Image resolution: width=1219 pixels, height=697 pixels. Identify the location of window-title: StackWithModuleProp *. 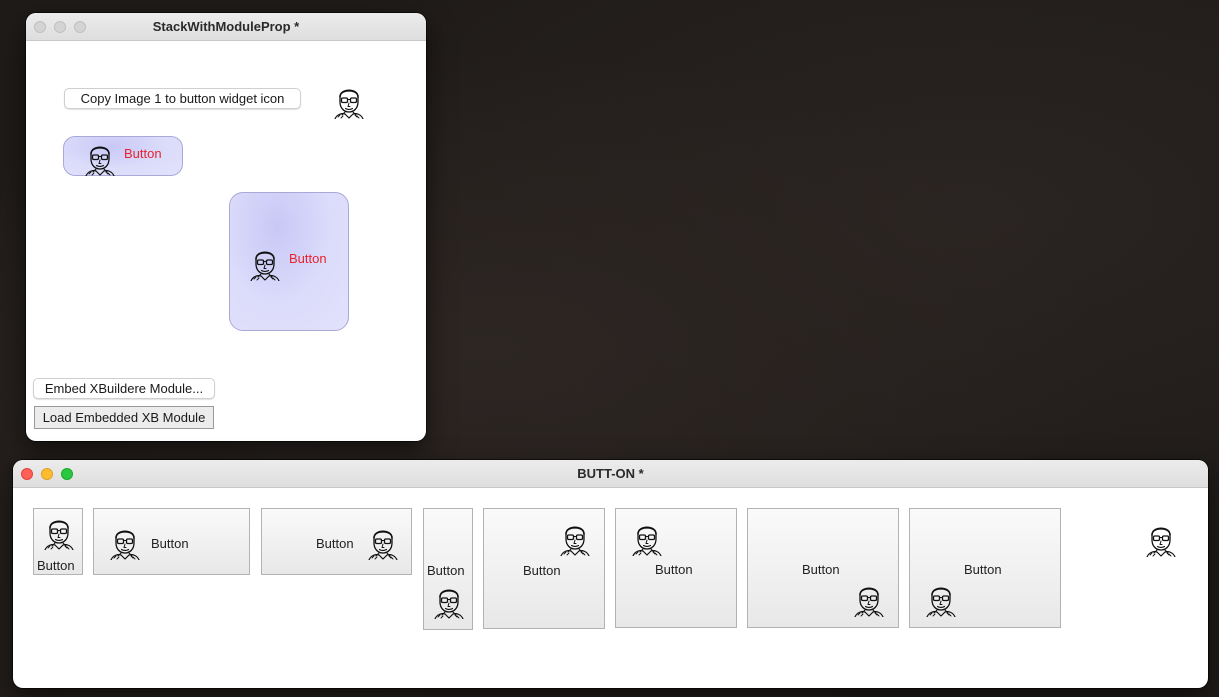
(226, 26).